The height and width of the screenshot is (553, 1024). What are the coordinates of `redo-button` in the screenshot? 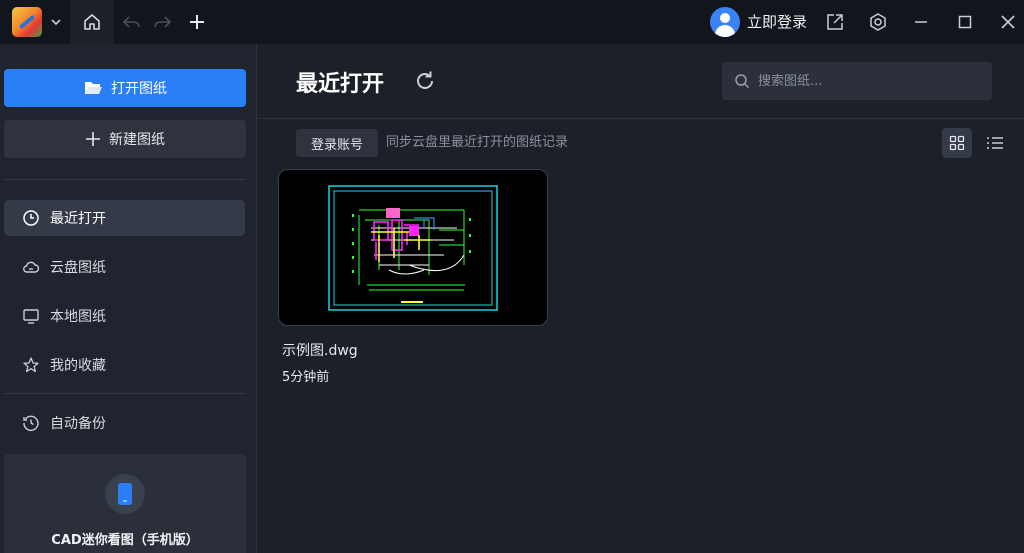 It's located at (162, 22).